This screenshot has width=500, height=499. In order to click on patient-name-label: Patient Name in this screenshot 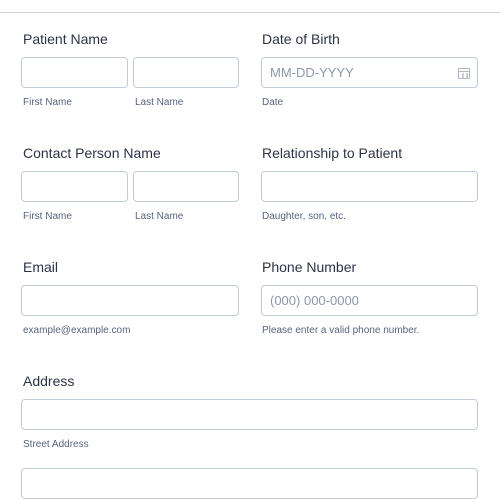, I will do `click(65, 39)`.